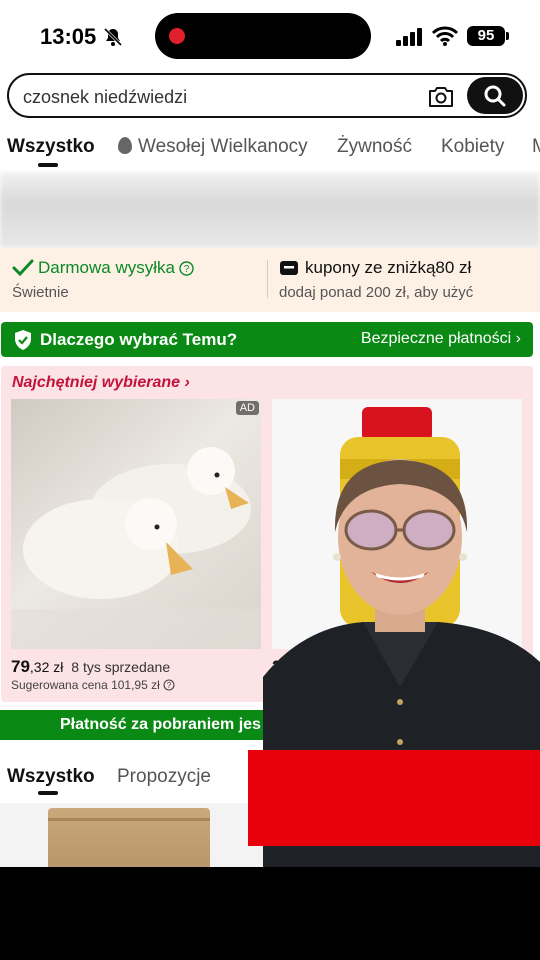 The width and height of the screenshot is (540, 960). What do you see at coordinates (121, 667) in the screenshot?
I see `sold-count: 8 tys sprzedane` at bounding box center [121, 667].